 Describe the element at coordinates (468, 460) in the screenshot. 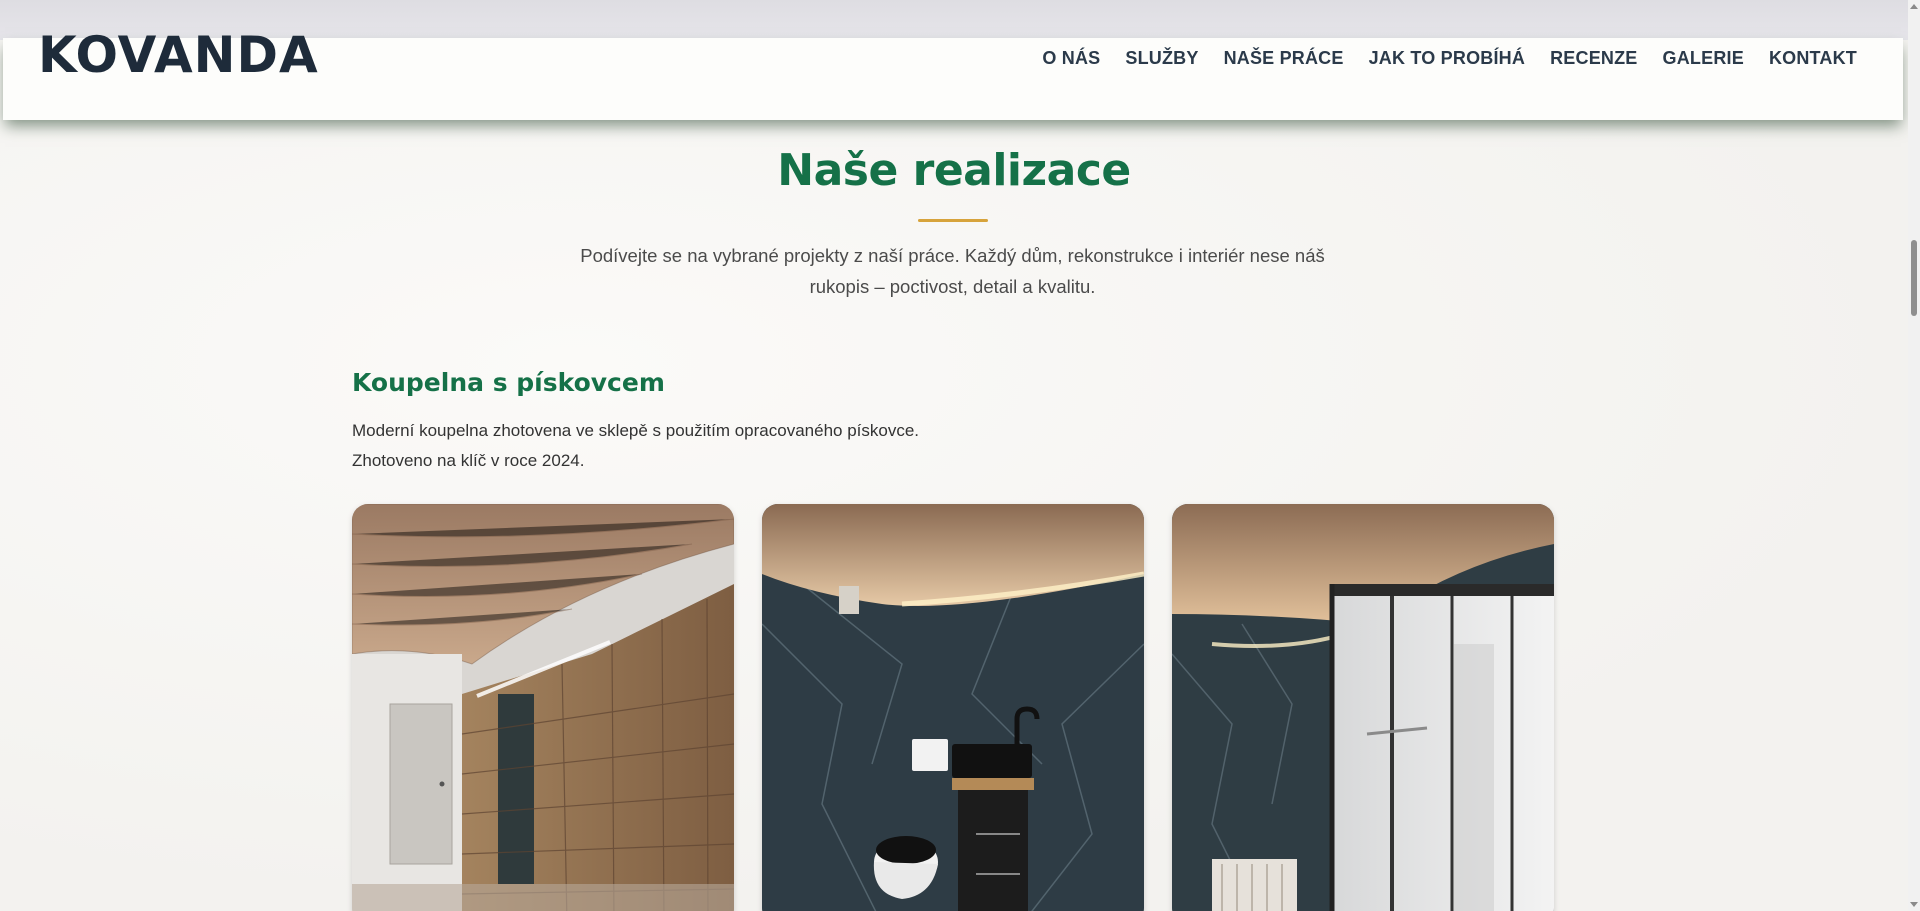

I see `project-description-line-2: Zhotoveno na klíč v roce 2024.` at that location.